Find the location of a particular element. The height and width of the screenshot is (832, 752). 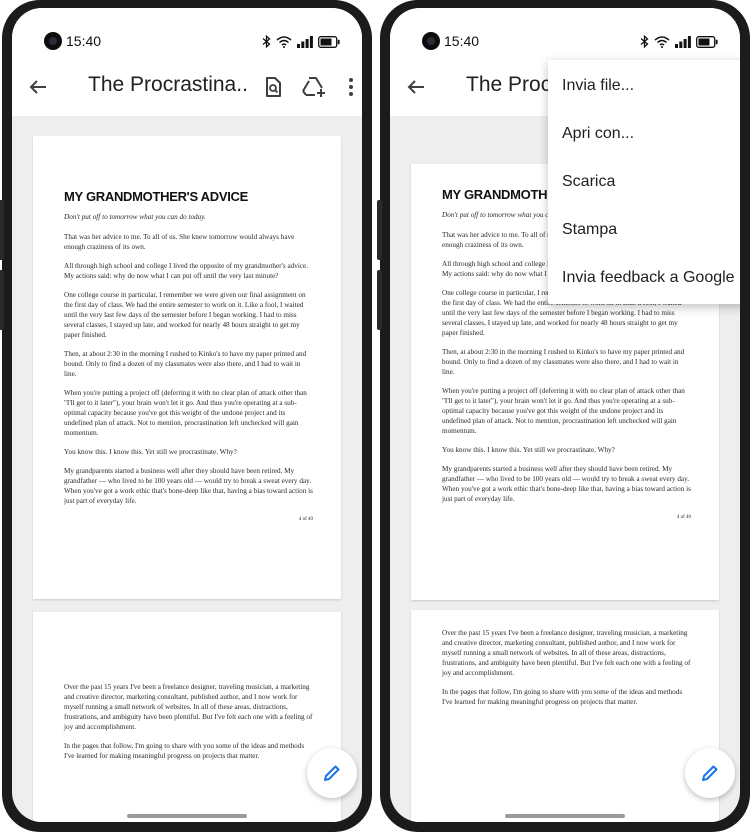

find-in-page-button is located at coordinates (273, 87).